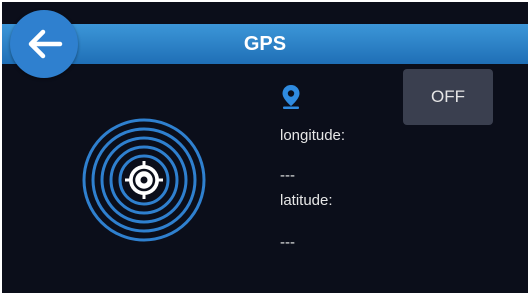  Describe the element at coordinates (144, 180) in the screenshot. I see `radar-target-icon` at that location.